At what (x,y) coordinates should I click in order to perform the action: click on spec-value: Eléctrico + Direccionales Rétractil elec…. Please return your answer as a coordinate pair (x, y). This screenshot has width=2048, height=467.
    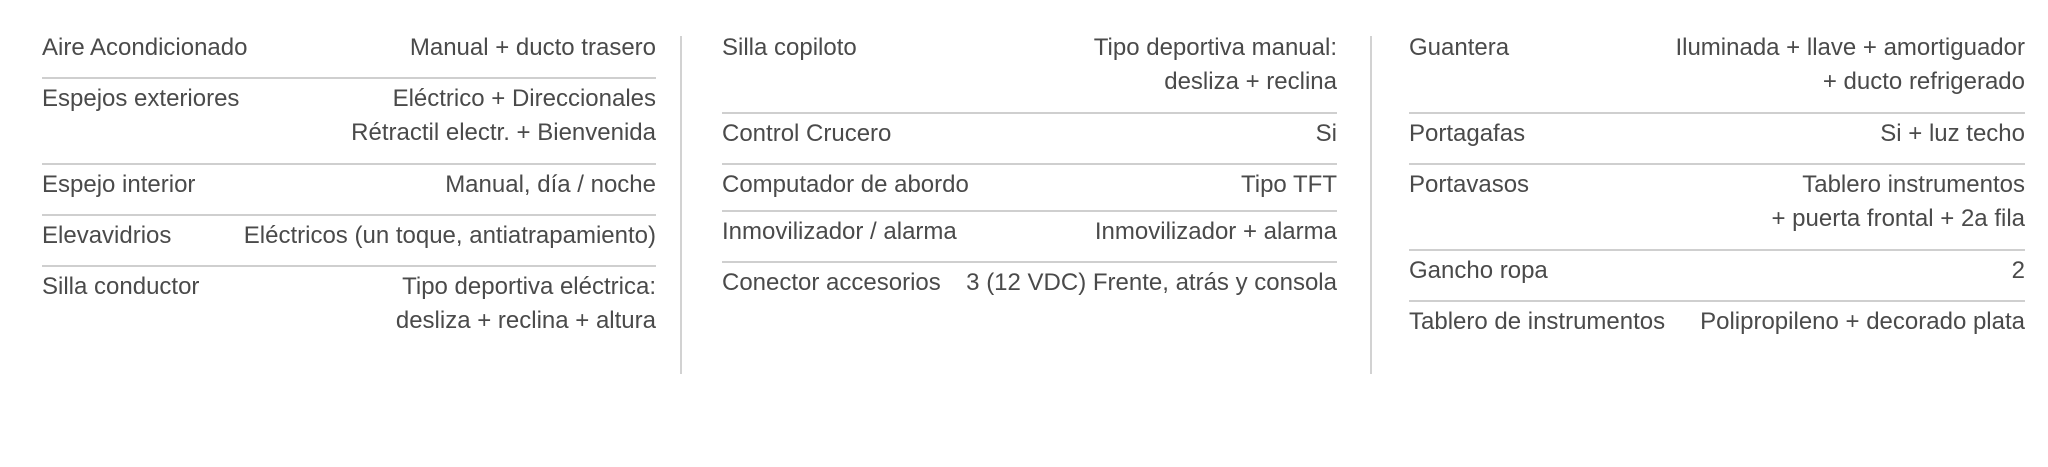
    Looking at the image, I should click on (503, 115).